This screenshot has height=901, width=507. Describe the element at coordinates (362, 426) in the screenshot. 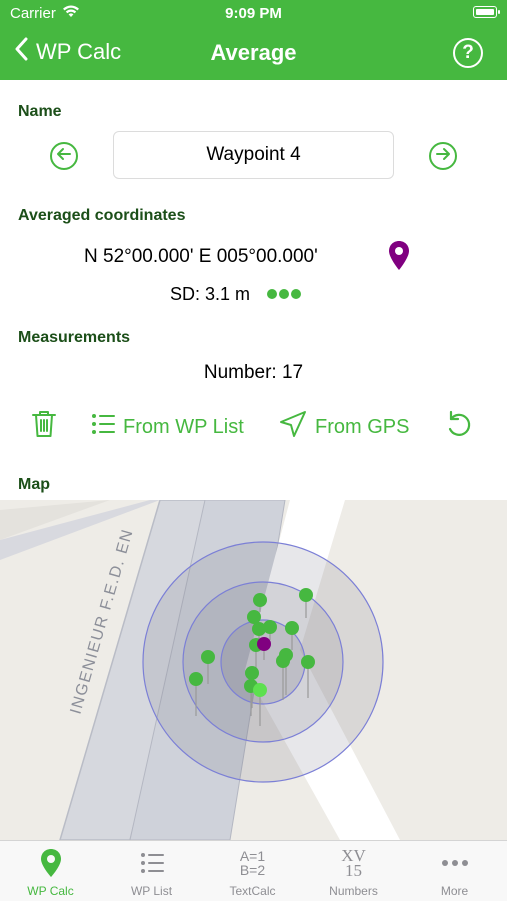

I see `from-gps-label: From GPS` at that location.